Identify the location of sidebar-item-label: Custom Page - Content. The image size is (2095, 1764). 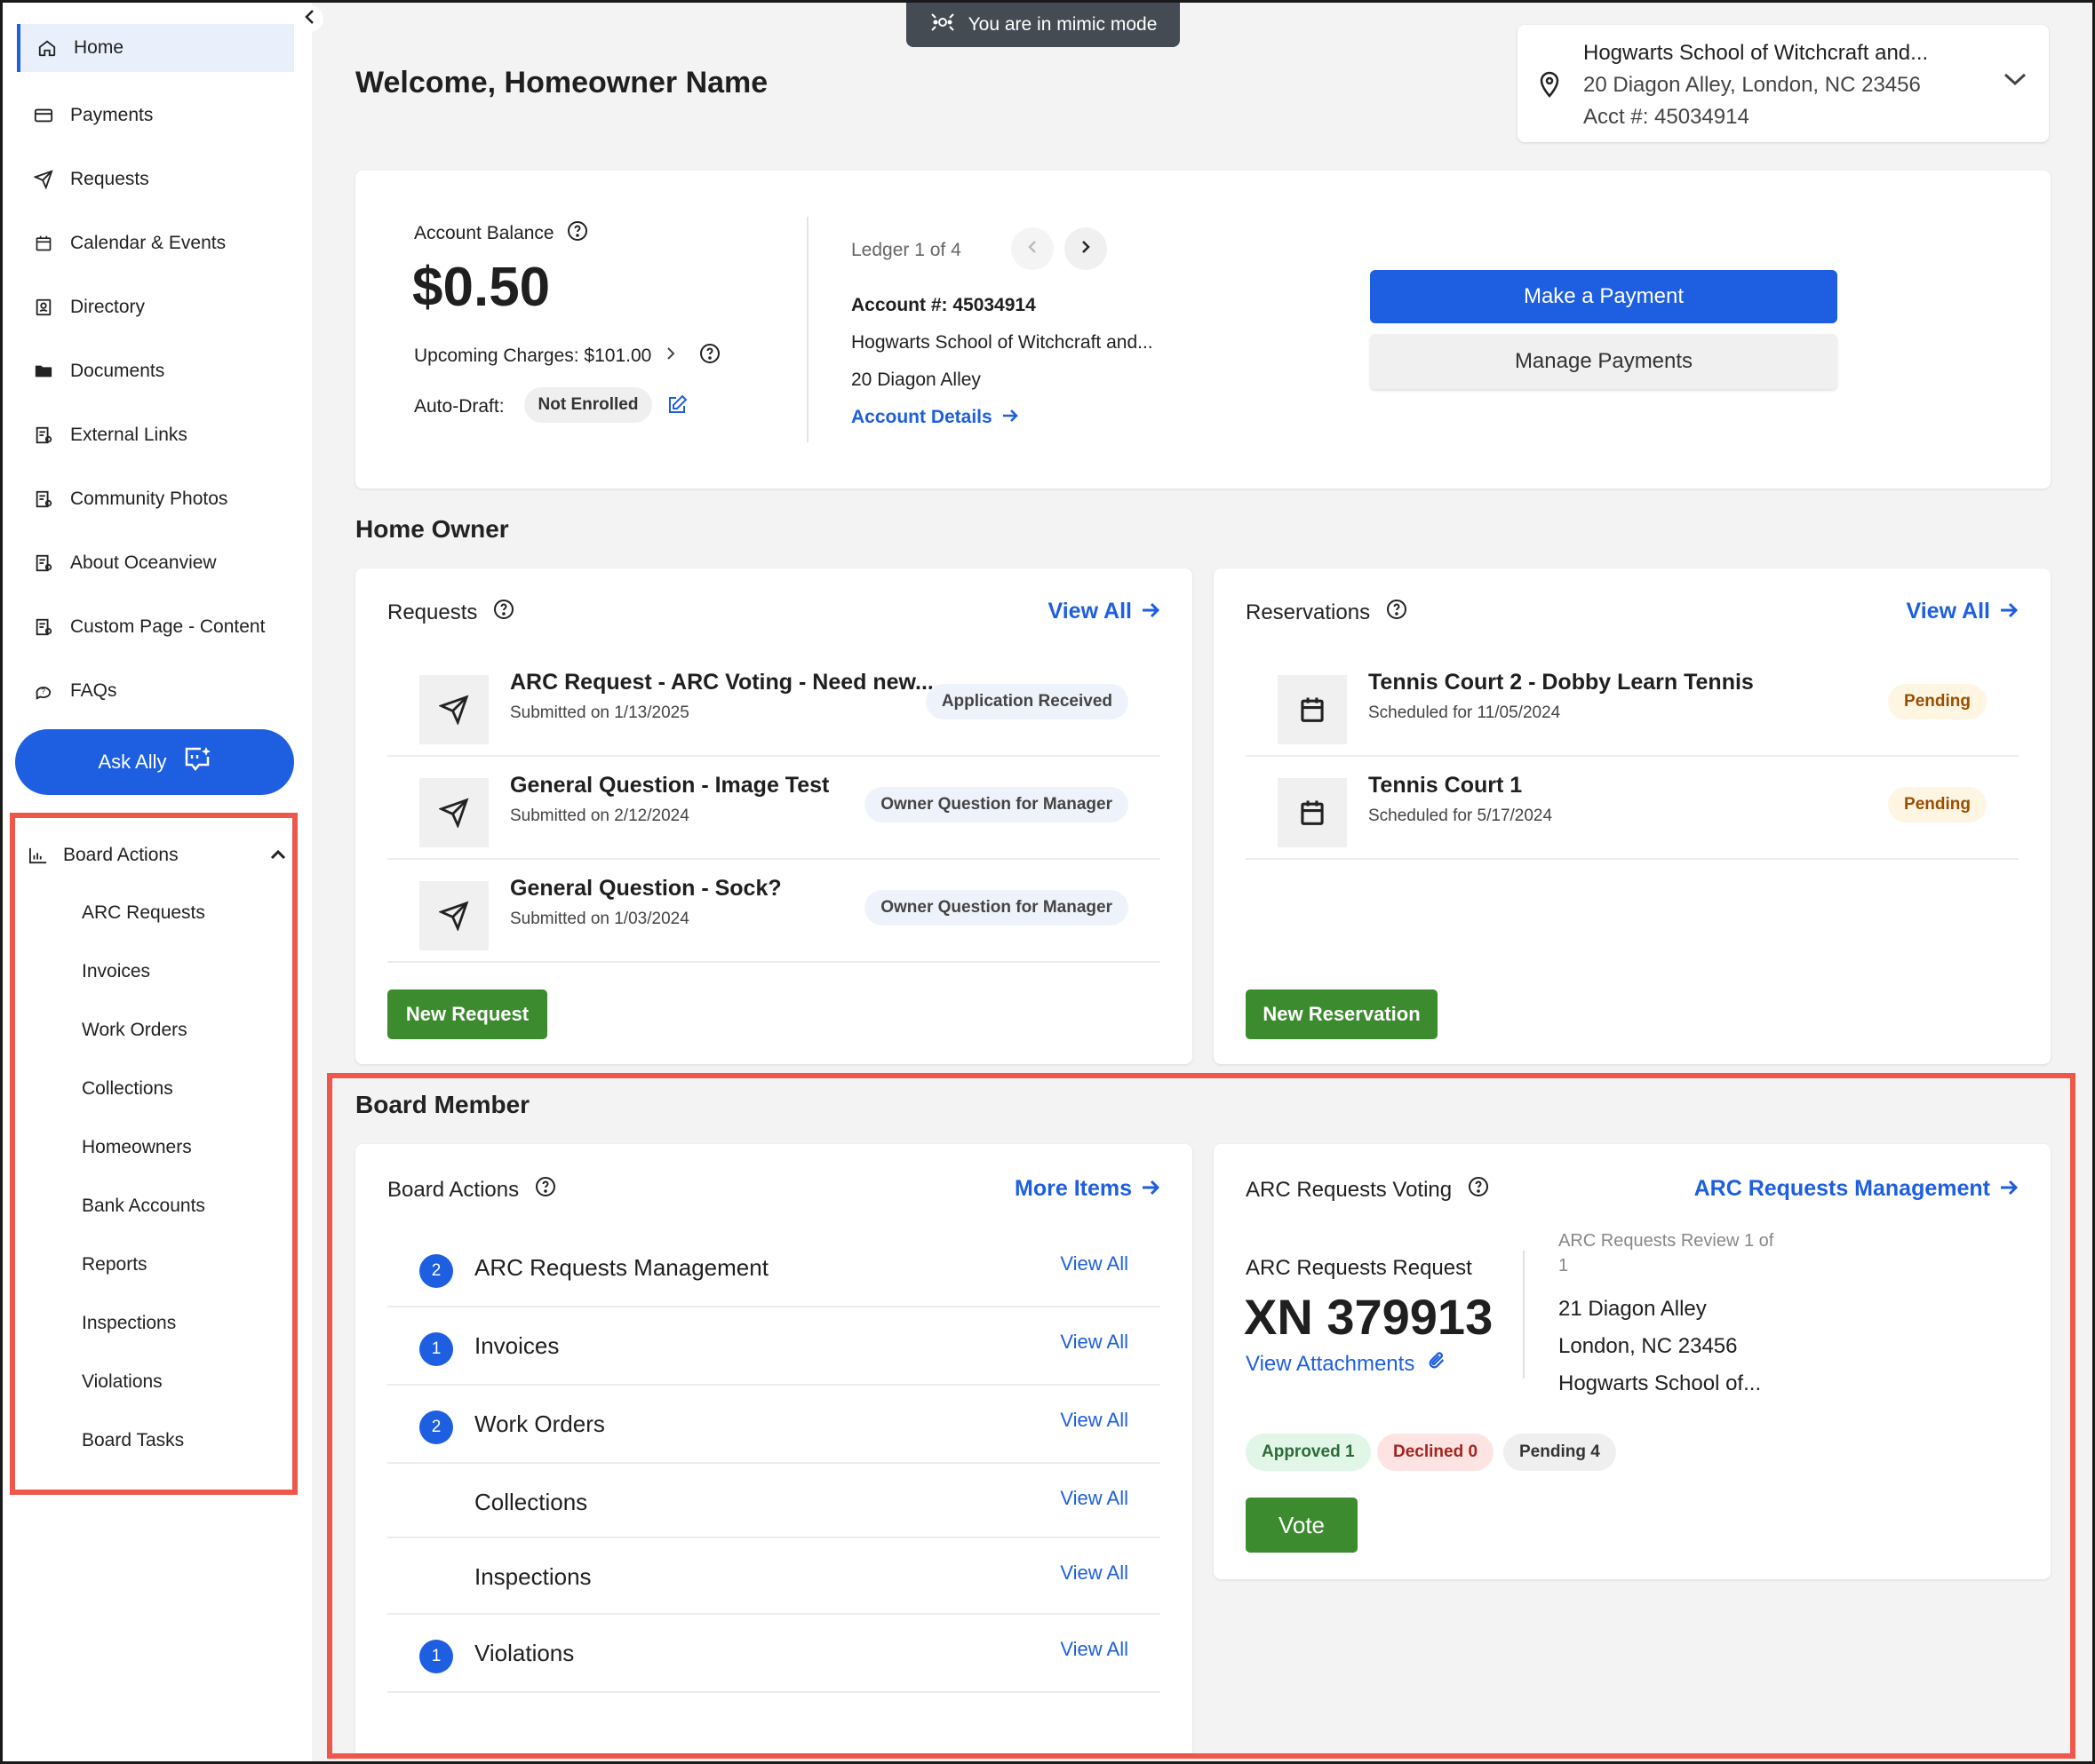
(168, 626).